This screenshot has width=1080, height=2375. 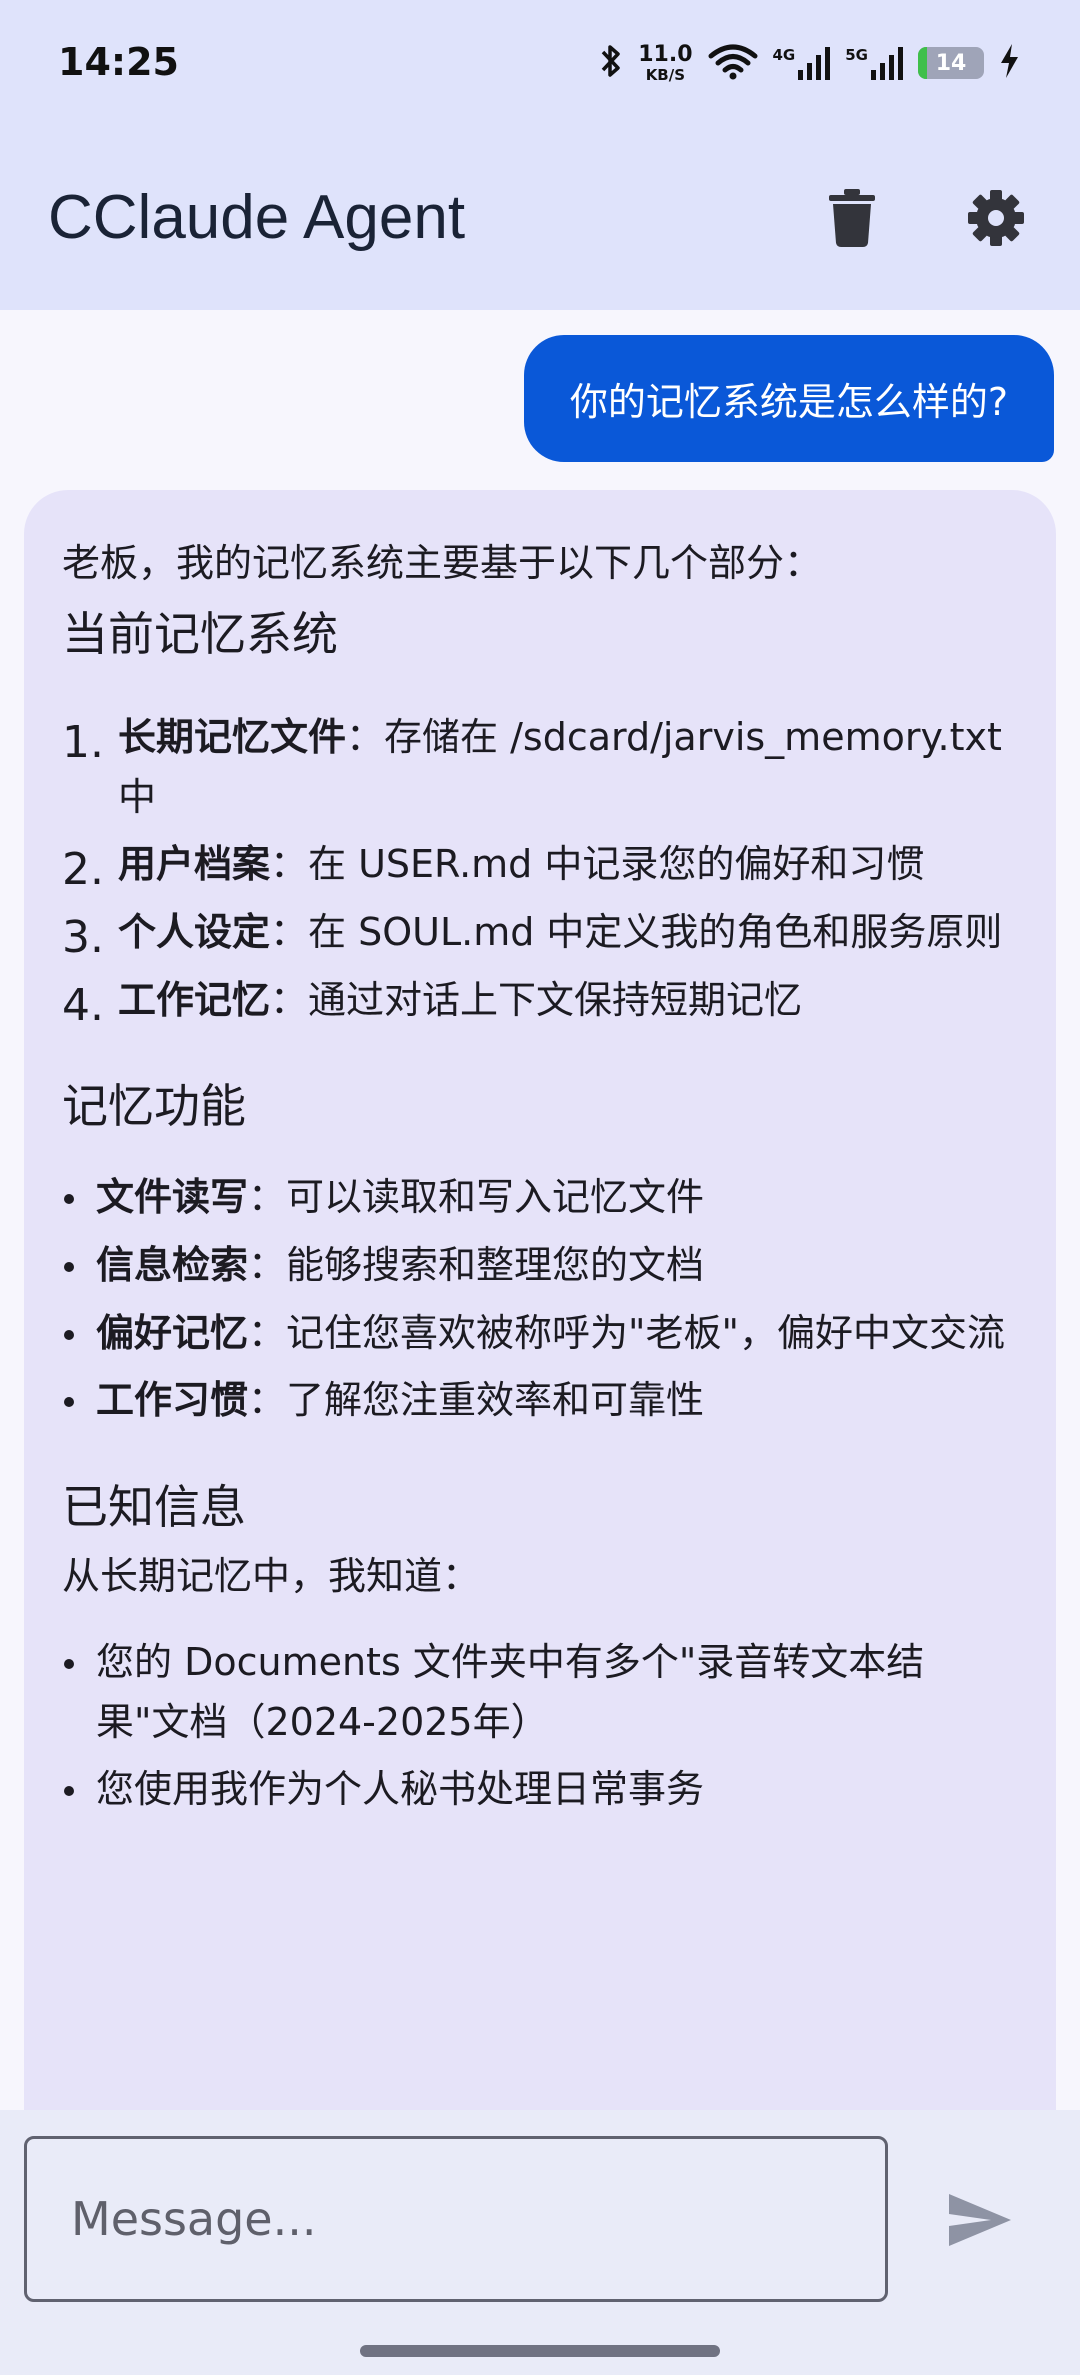 I want to click on status-time: 14:25, so click(x=118, y=62).